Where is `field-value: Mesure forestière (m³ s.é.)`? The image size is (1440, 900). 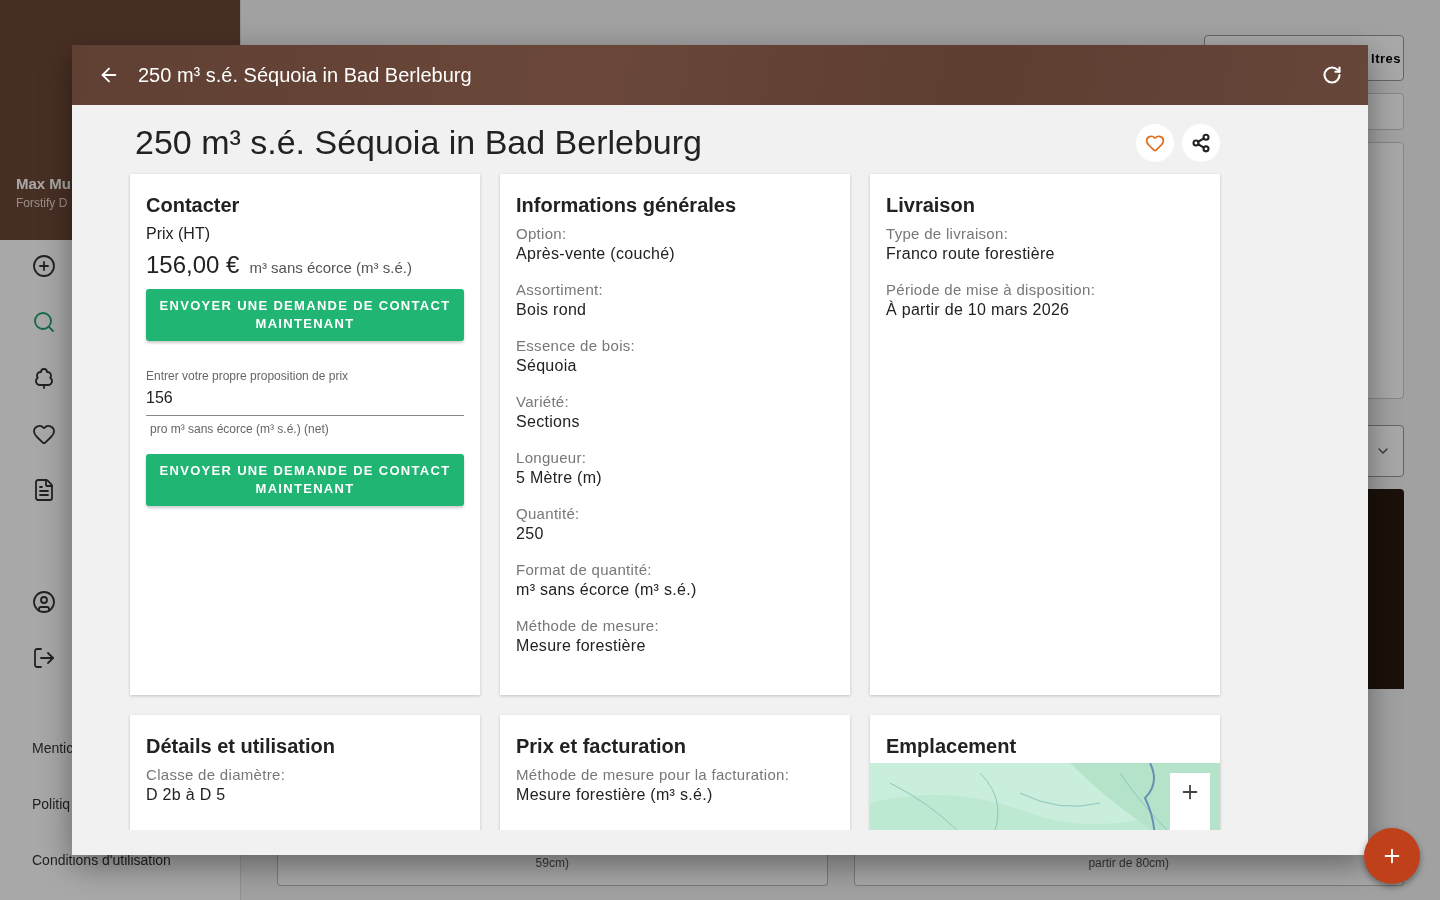 field-value: Mesure forestière (m³ s.é.) is located at coordinates (615, 795).